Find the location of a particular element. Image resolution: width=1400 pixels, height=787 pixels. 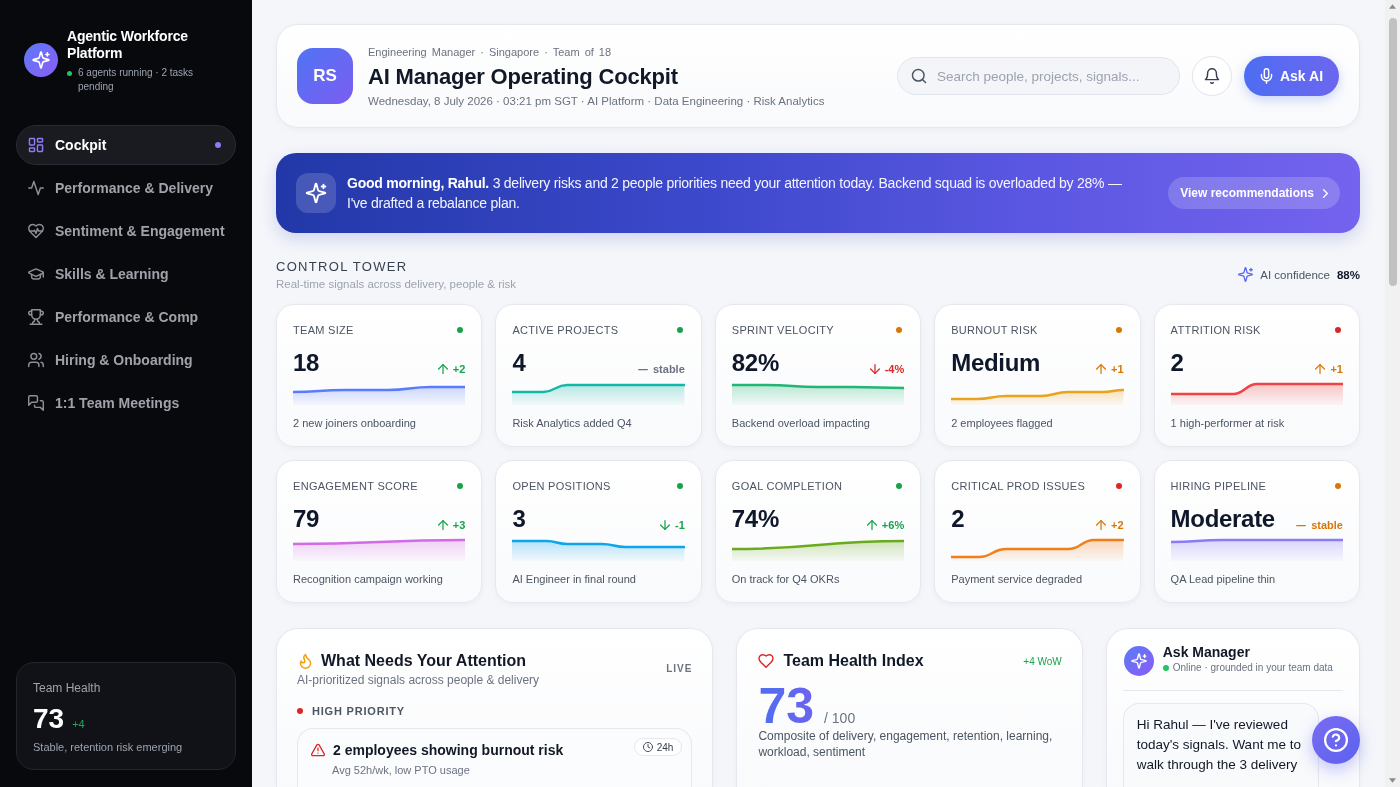

banner-message: Good morning, Rahul. 3 delivery risks and 2 people priorities need your attention today. Backend squad is overloaded by 28% — I've drafted a rebalance plan. is located at coordinates (735, 193).